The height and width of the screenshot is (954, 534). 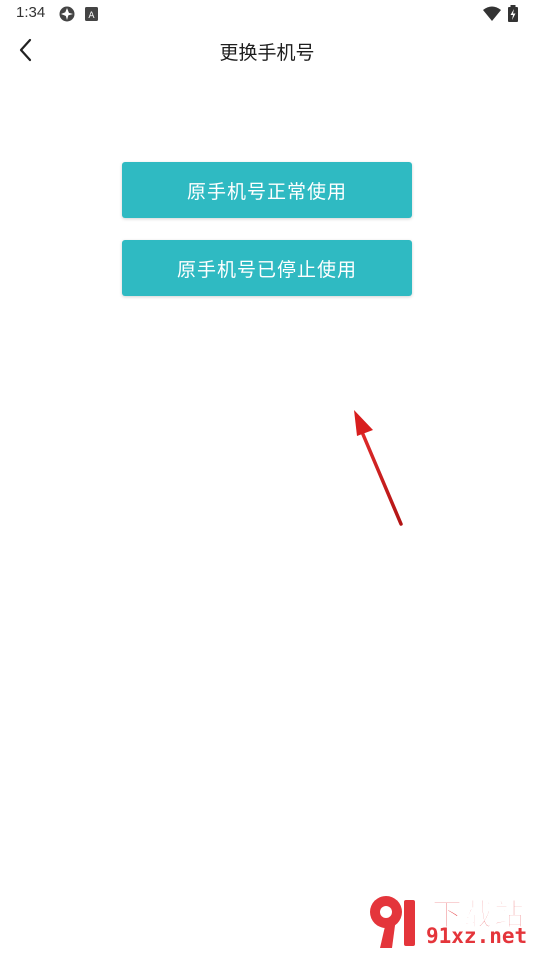 What do you see at coordinates (394, 923) in the screenshot?
I see `watermark-logo` at bounding box center [394, 923].